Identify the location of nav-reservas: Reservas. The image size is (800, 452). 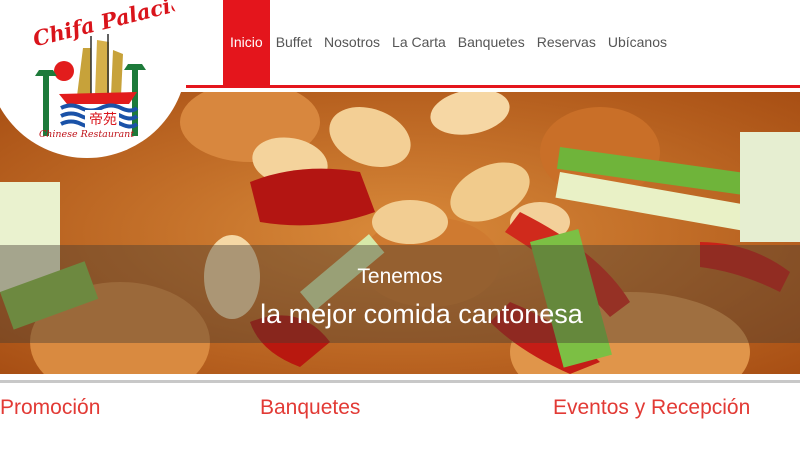
(566, 43).